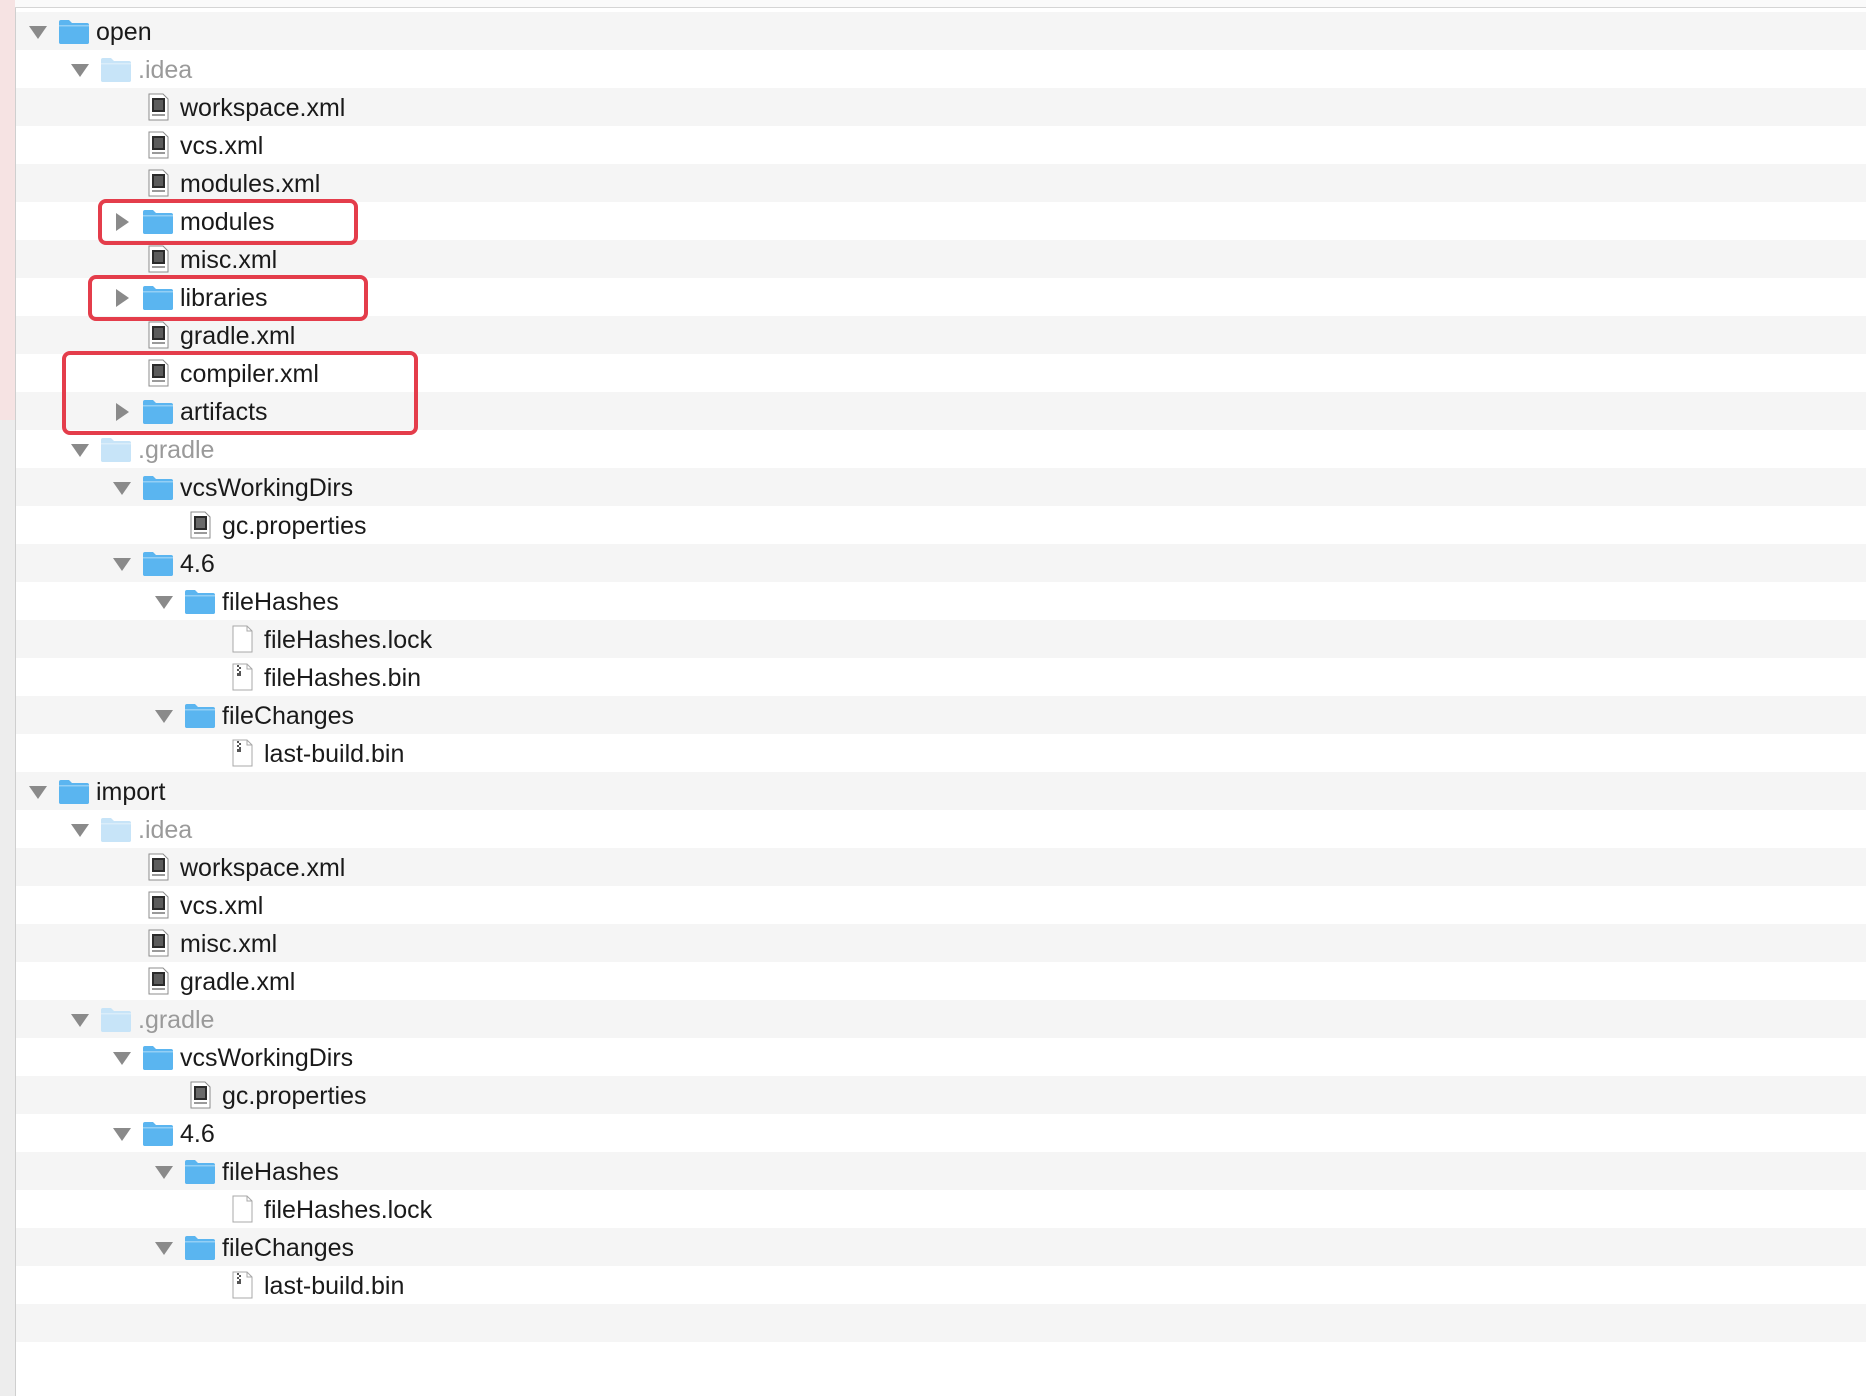  Describe the element at coordinates (941, 411) in the screenshot. I see `tree-folder-row: artifacts` at that location.